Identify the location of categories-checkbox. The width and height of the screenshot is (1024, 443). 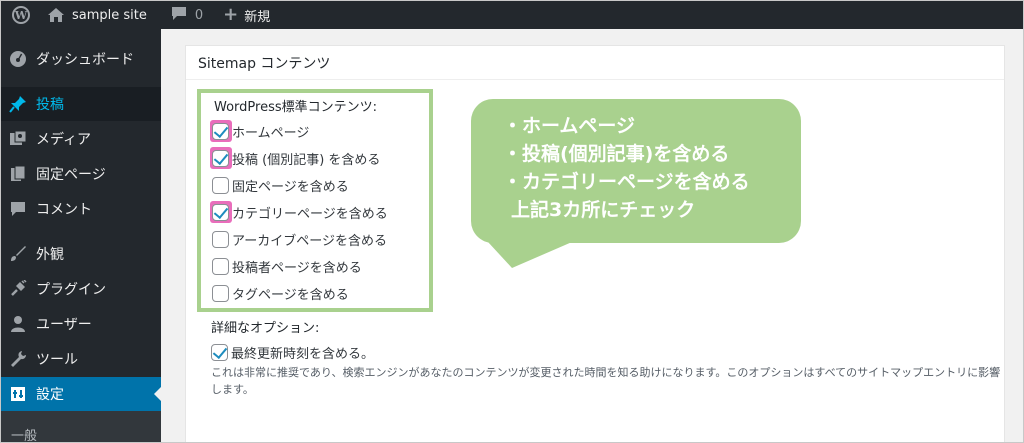
(220, 212).